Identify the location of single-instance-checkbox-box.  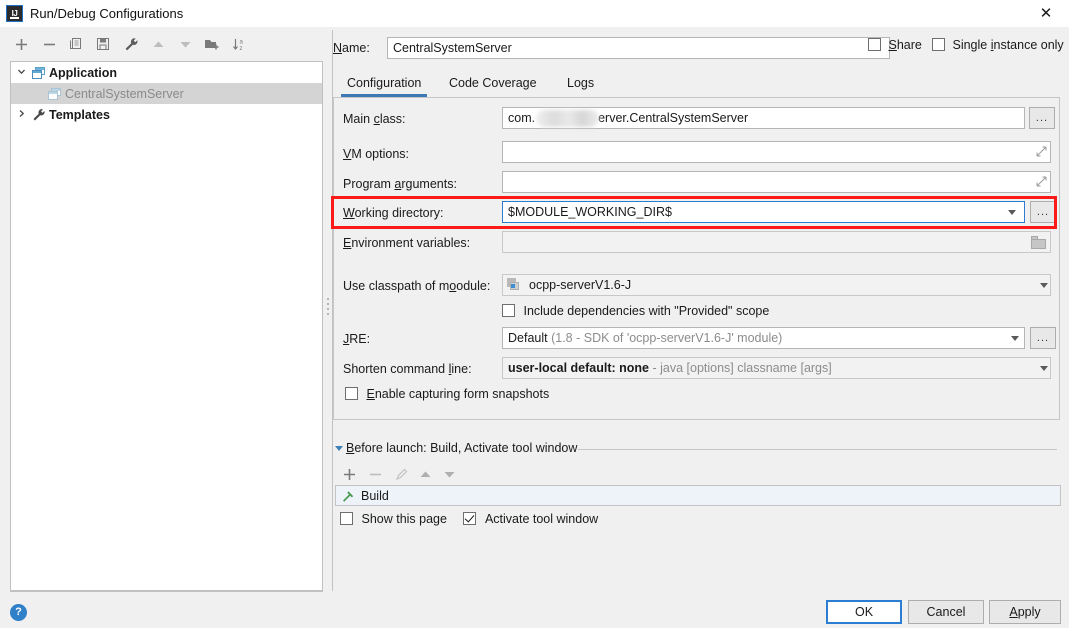
(938, 44).